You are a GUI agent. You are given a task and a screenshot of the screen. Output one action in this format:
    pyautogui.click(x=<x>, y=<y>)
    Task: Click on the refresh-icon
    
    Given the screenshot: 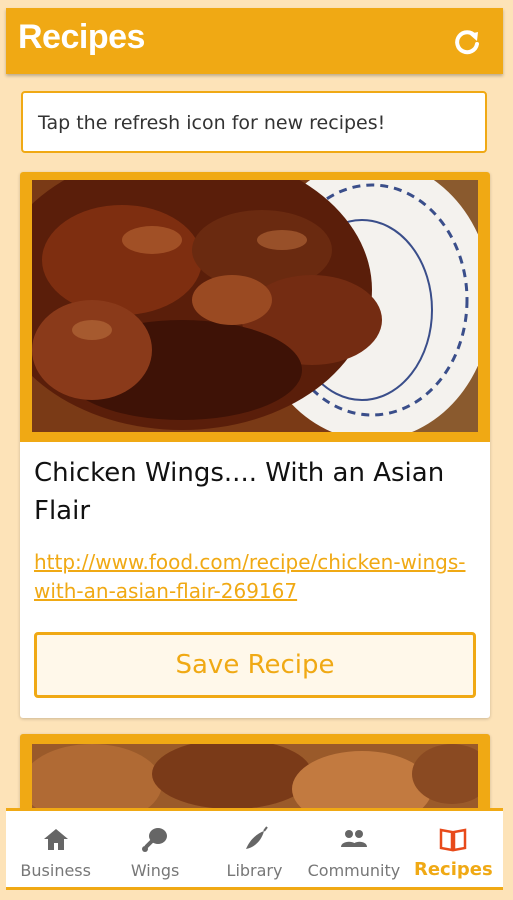 What is the action you would take?
    pyautogui.click(x=467, y=42)
    